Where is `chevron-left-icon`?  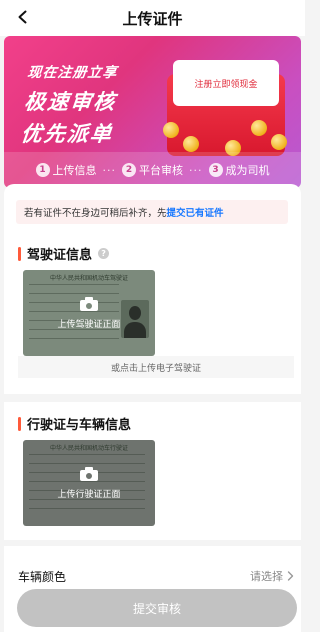 chevron-left-icon is located at coordinates (22, 17).